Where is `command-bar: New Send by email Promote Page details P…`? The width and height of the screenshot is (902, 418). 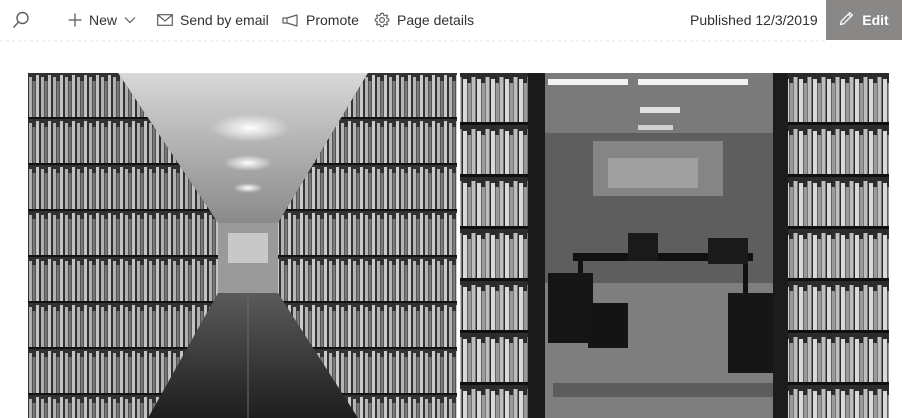 command-bar: New Send by email Promote Page details P… is located at coordinates (451, 20).